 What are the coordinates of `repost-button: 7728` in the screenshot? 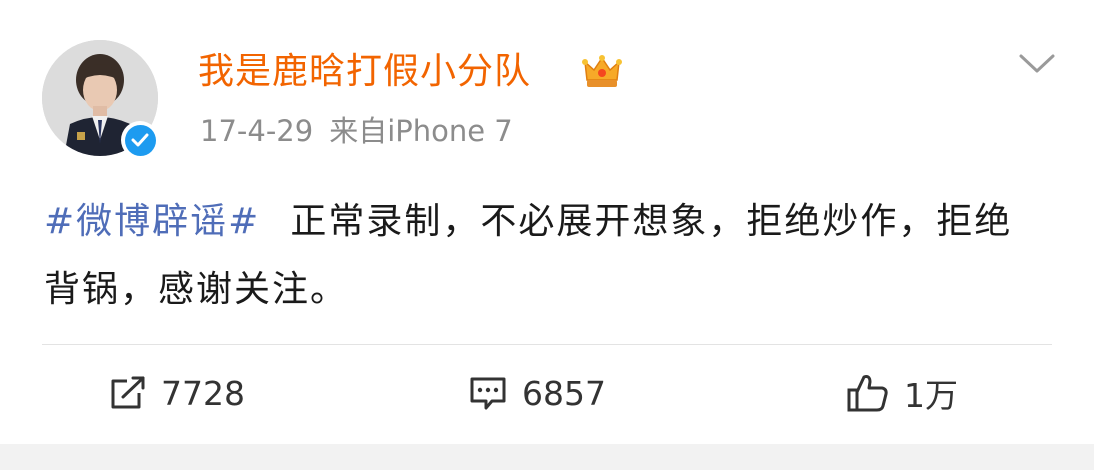 It's located at (176, 393).